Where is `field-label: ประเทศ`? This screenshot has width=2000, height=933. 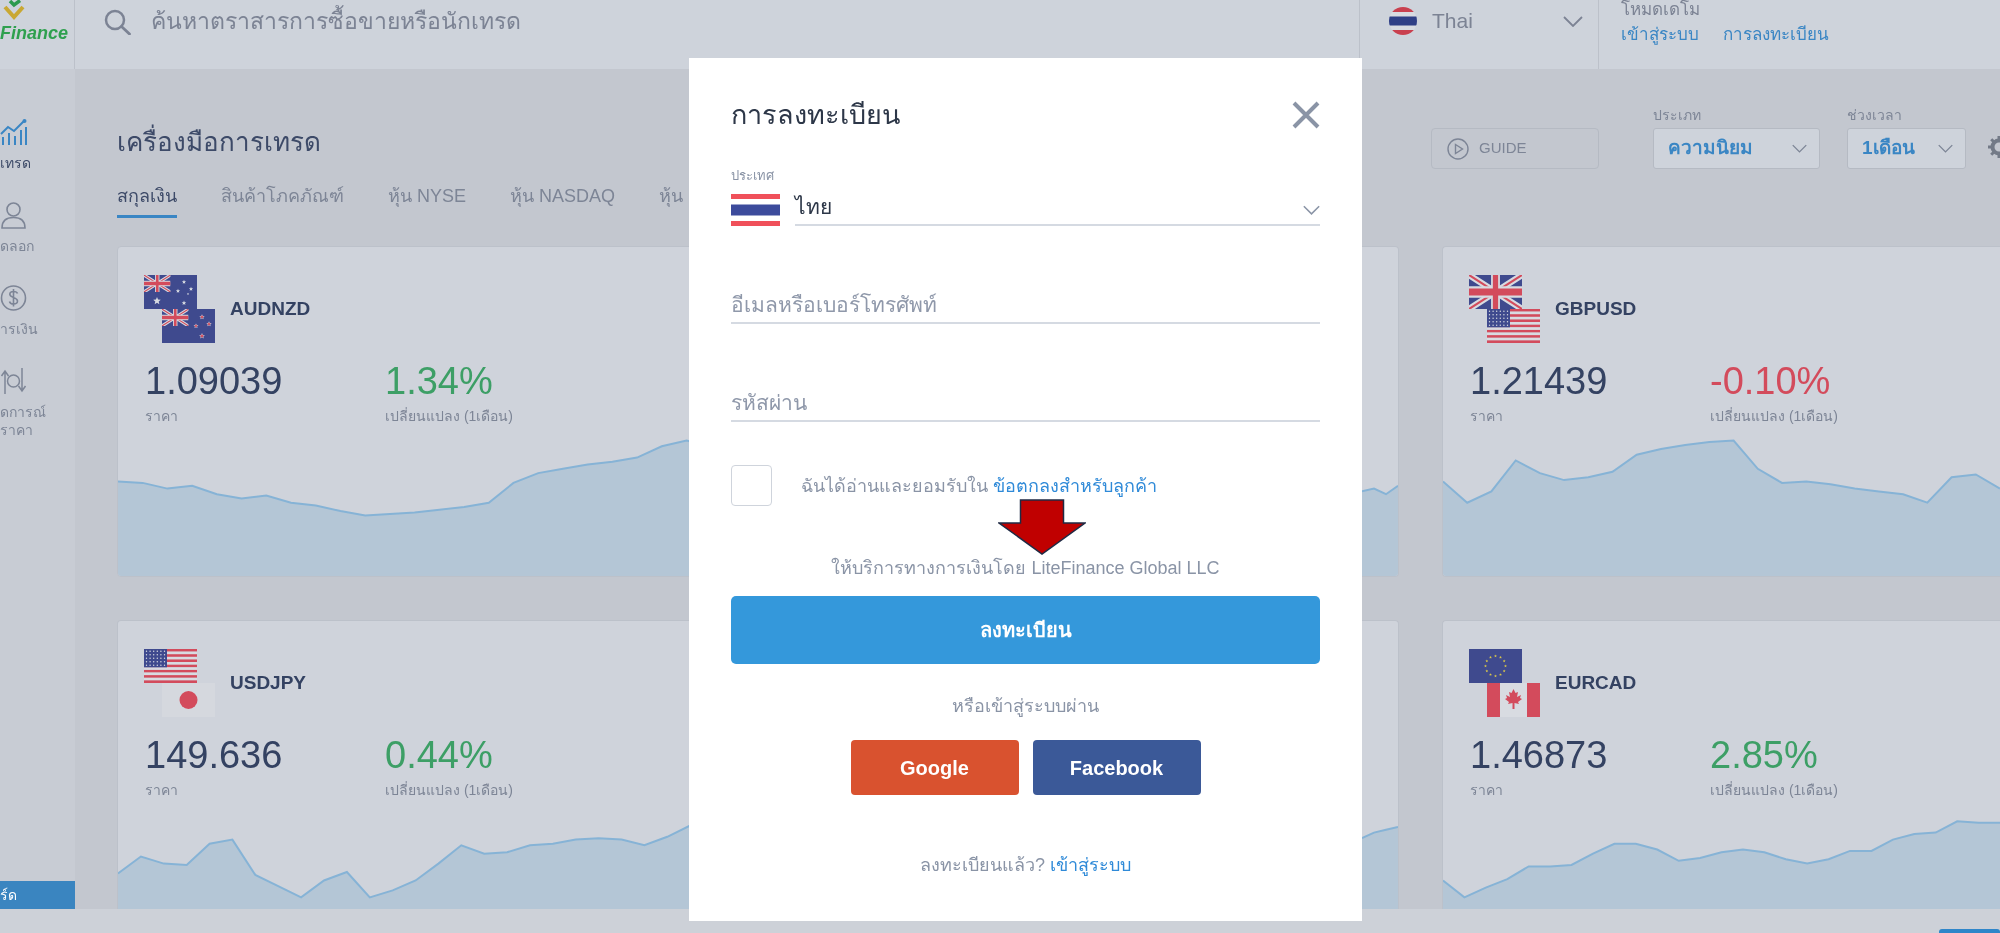
field-label: ประเทศ is located at coordinates (752, 176).